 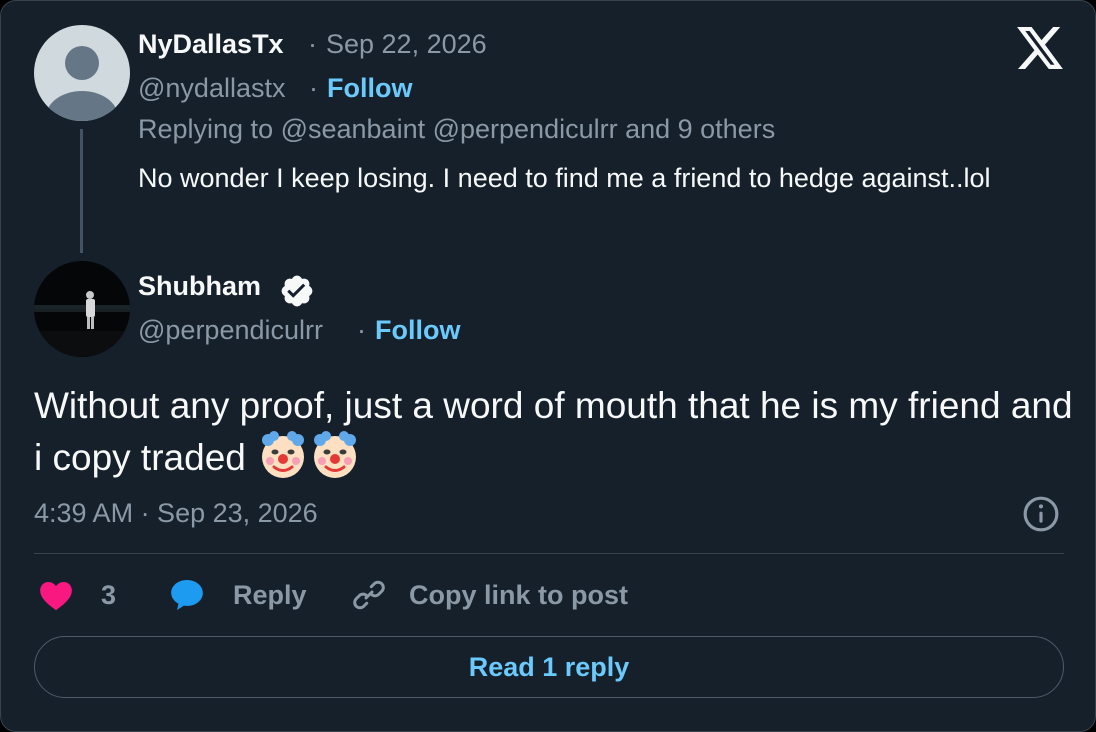 What do you see at coordinates (109, 594) in the screenshot?
I see `like-count: 3` at bounding box center [109, 594].